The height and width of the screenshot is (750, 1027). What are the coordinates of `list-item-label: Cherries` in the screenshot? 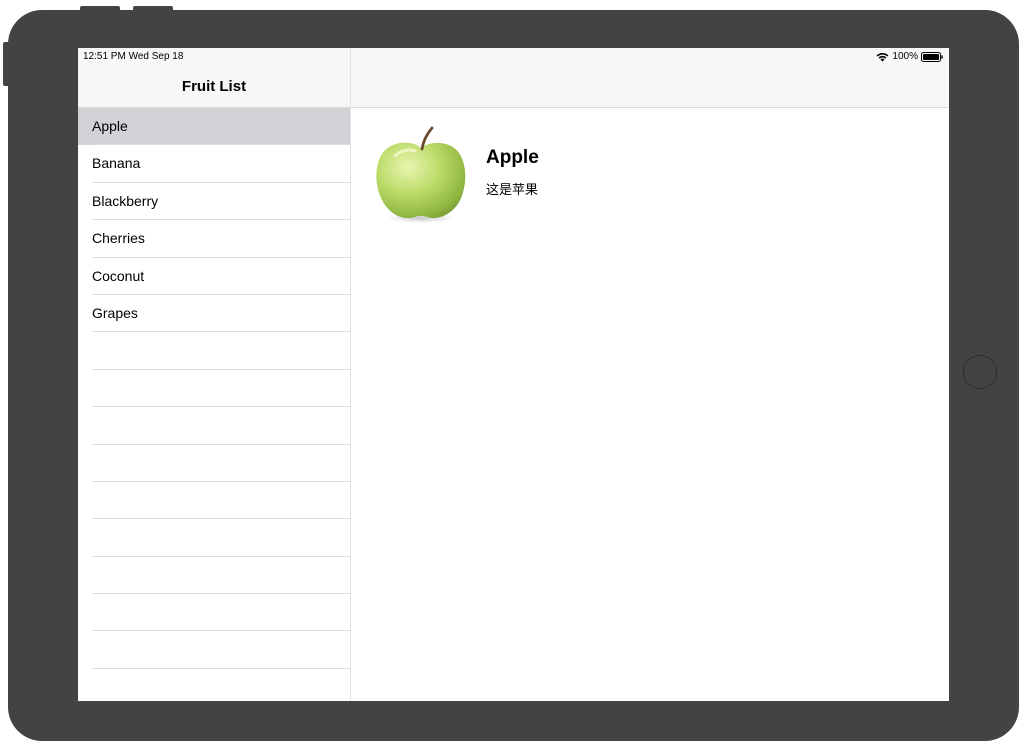 It's located at (118, 238).